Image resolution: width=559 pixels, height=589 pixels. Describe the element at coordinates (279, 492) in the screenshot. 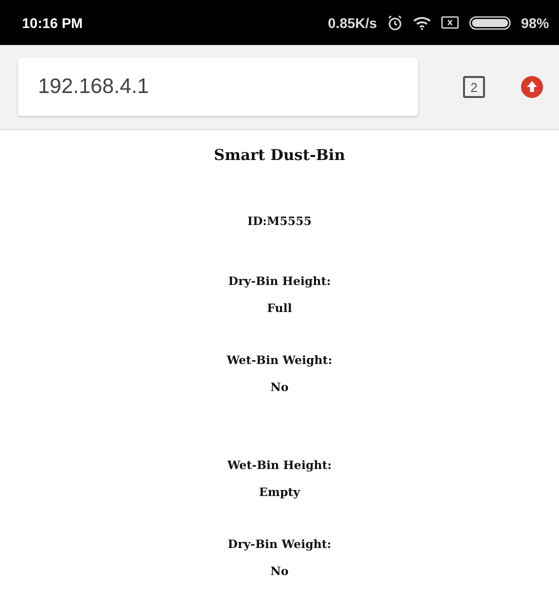

I see `field-value: Empty` at that location.